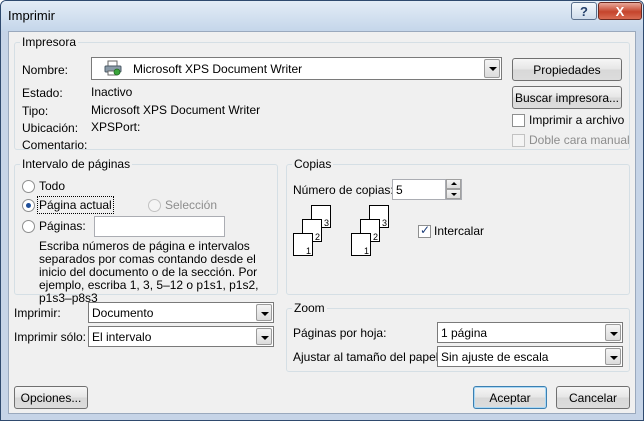 This screenshot has height=421, width=644. What do you see at coordinates (181, 336) in the screenshot?
I see `print-only-select: El intervalo` at bounding box center [181, 336].